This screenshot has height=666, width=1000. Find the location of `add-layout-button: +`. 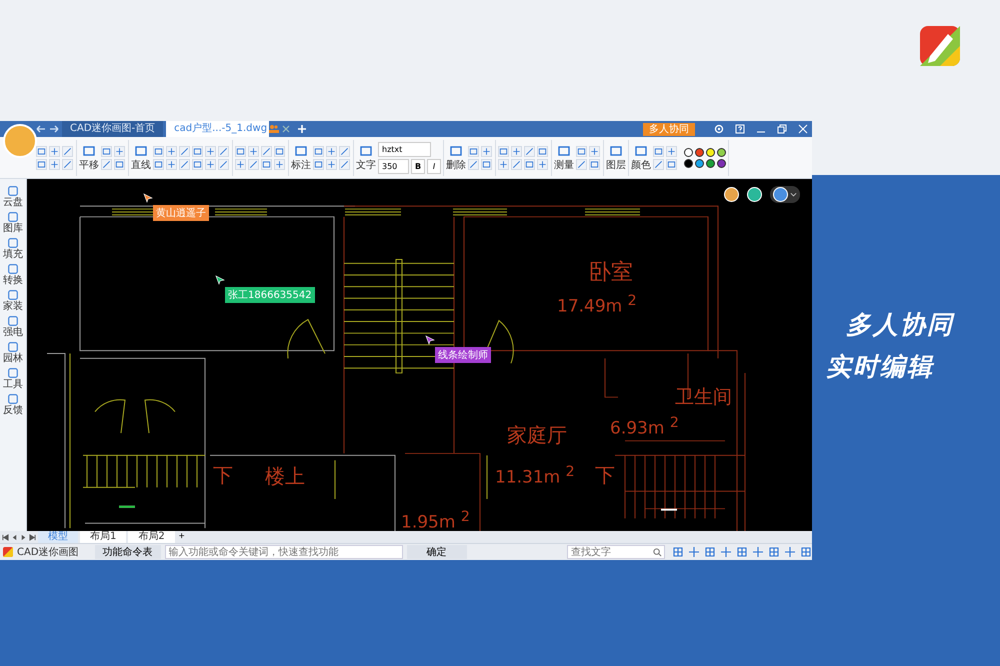

add-layout-button: + is located at coordinates (181, 537).